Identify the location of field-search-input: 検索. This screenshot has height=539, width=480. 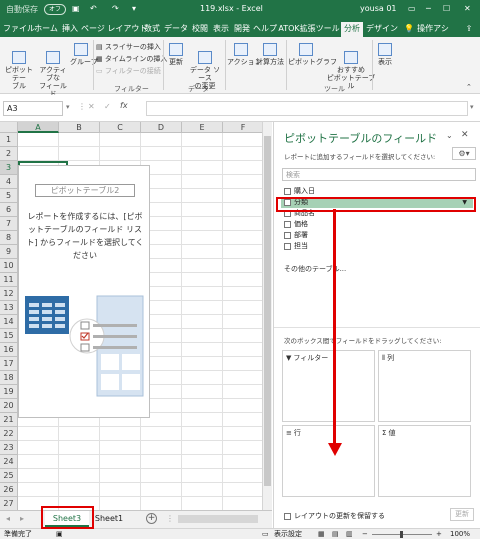
(379, 174).